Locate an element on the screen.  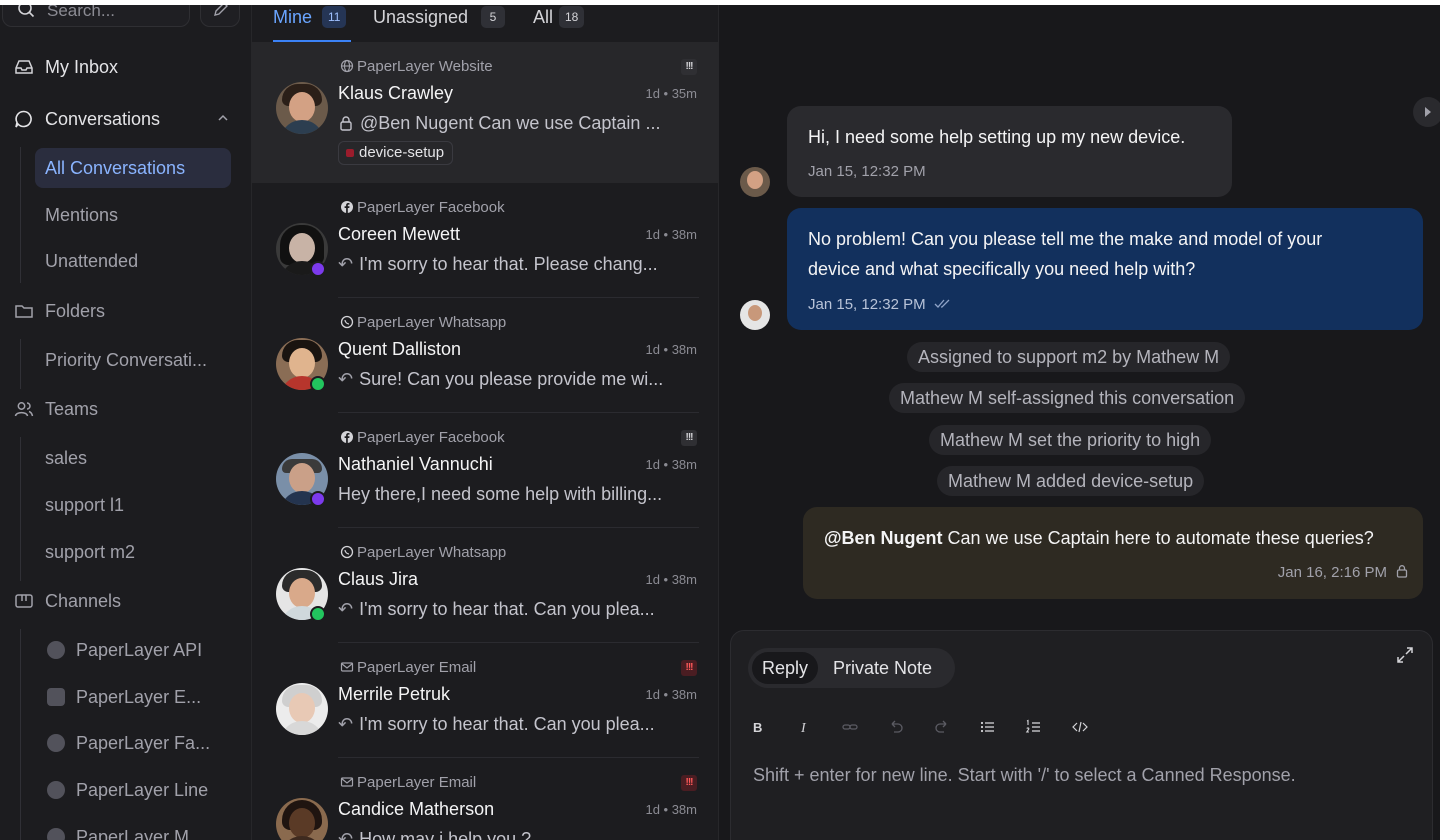
reply-icon: ↶ is located at coordinates (346, 379).